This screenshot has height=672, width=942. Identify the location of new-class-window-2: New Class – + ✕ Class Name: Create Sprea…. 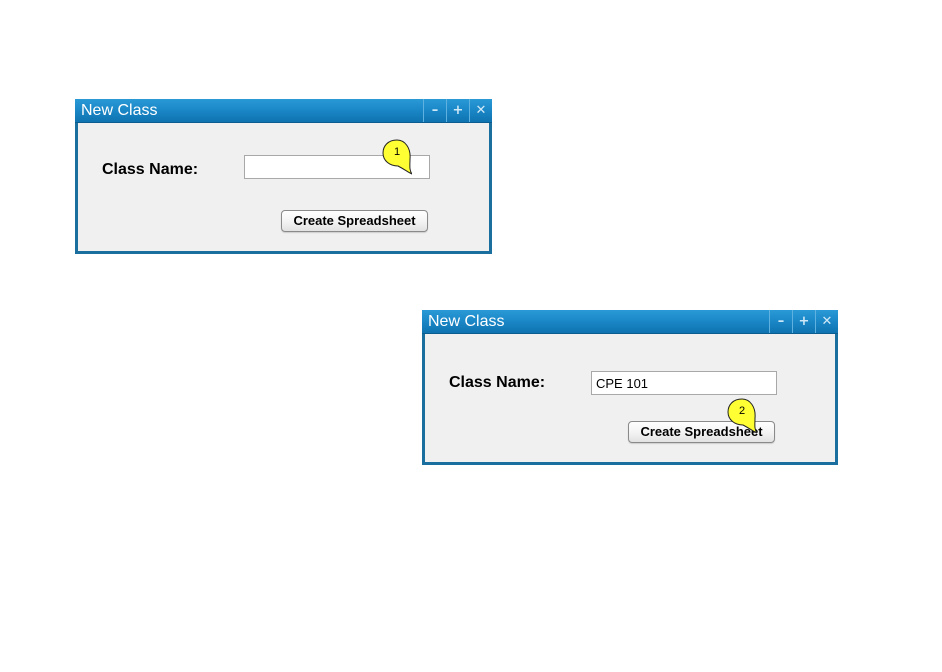
(630, 387).